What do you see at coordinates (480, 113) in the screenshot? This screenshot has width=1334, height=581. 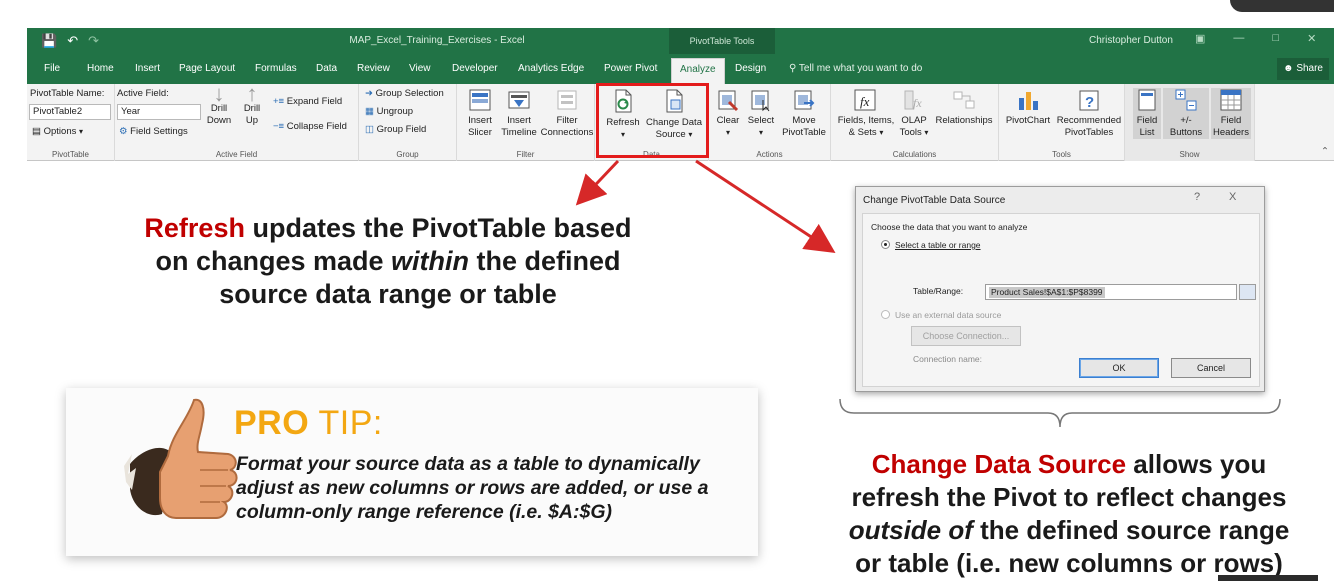 I see `insert-slicer-button: Insert Slicer` at bounding box center [480, 113].